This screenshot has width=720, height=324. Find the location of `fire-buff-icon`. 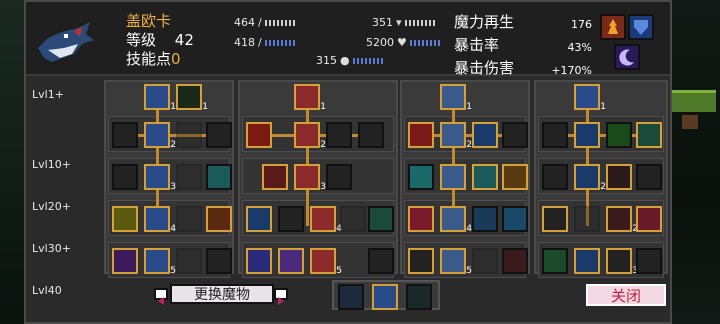

fire-buff-icon is located at coordinates (613, 27).